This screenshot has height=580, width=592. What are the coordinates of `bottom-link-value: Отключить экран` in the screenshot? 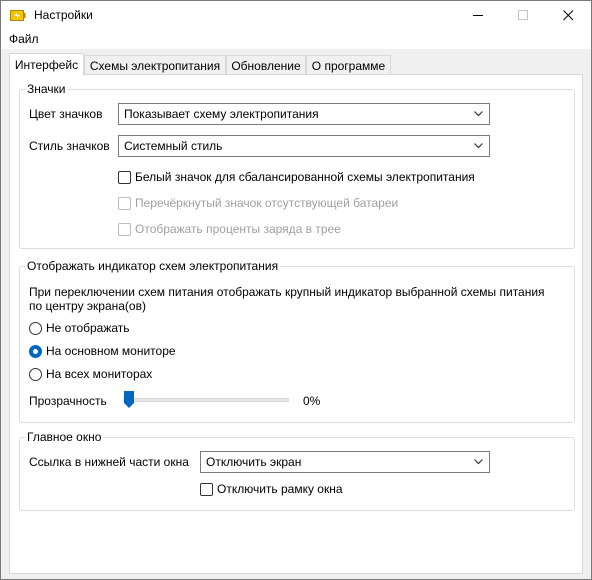 It's located at (254, 462).